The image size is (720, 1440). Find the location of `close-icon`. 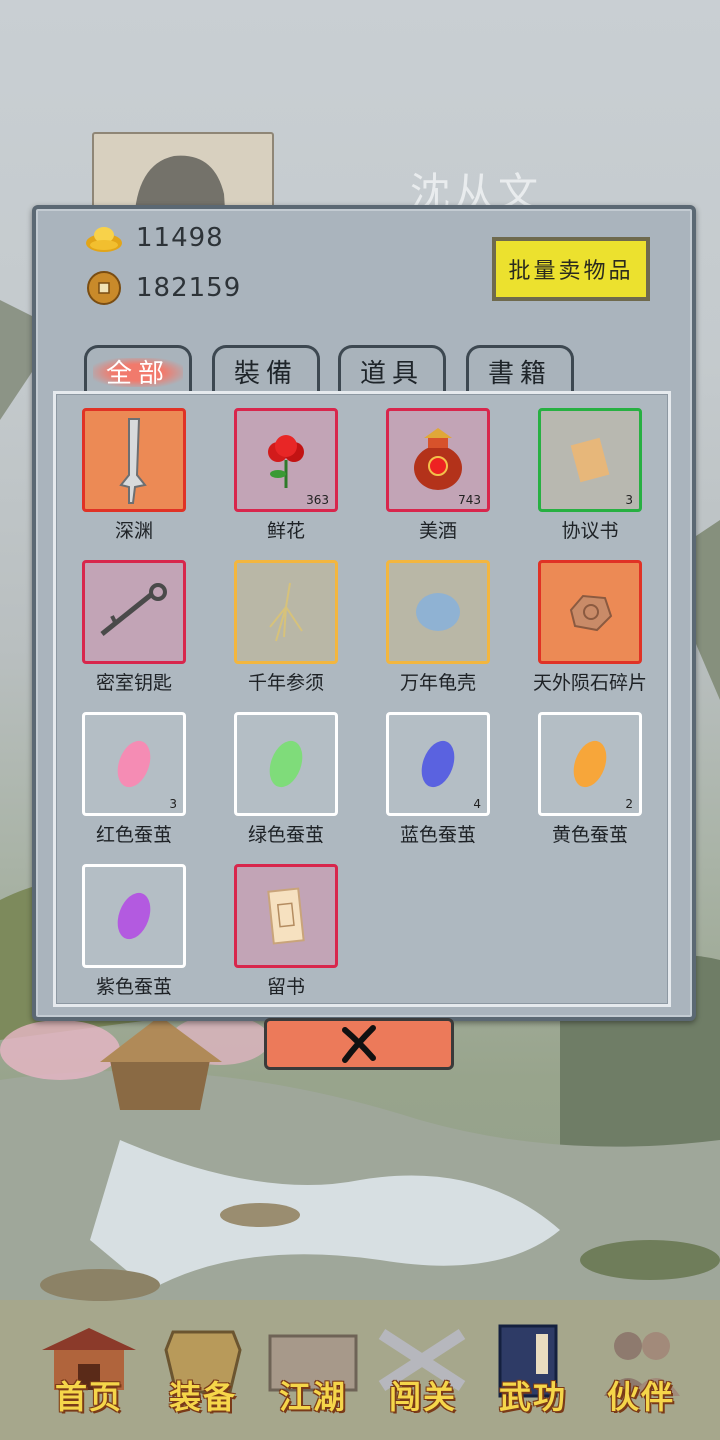

close-icon is located at coordinates (359, 1044).